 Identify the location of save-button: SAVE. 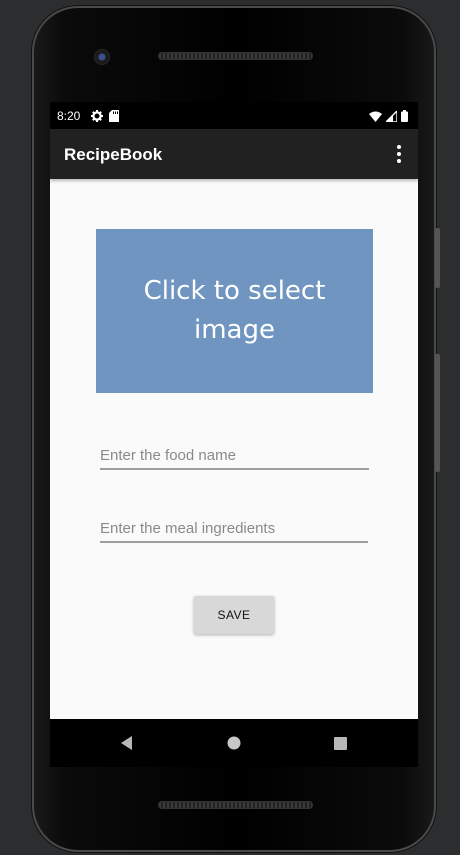
(234, 615).